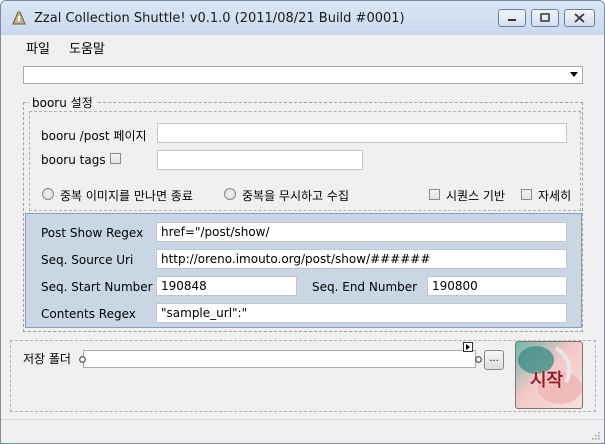 This screenshot has height=444, width=605. I want to click on app-icon, so click(19, 18).